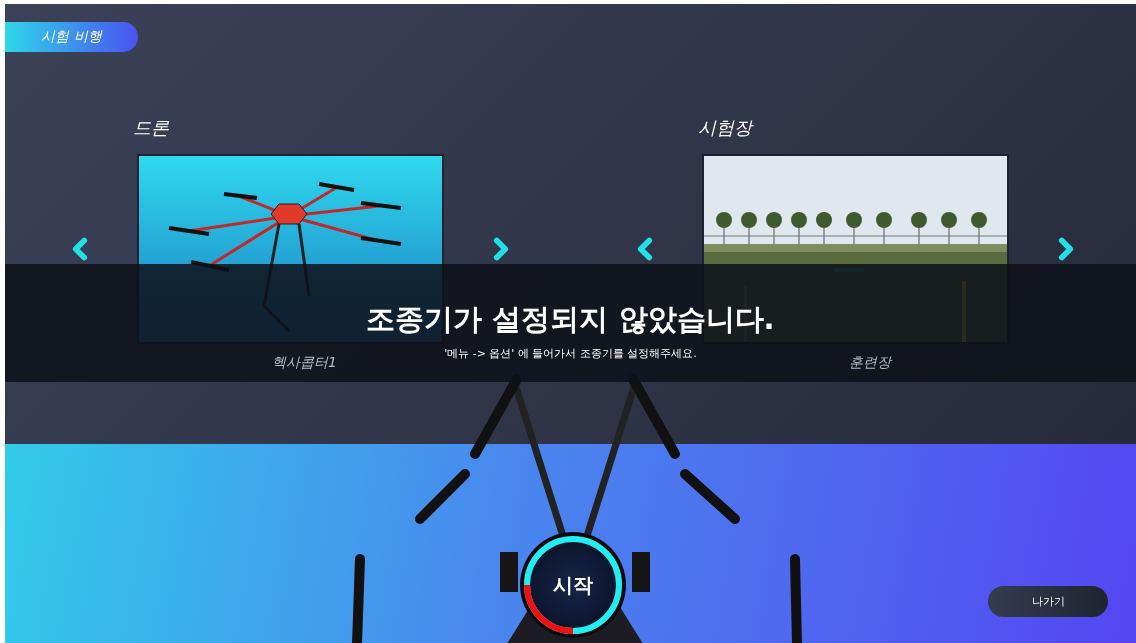 This screenshot has height=643, width=1136. Describe the element at coordinates (570, 319) in the screenshot. I see `notice-title: 조종기가 설정되지 않았습니다.` at that location.